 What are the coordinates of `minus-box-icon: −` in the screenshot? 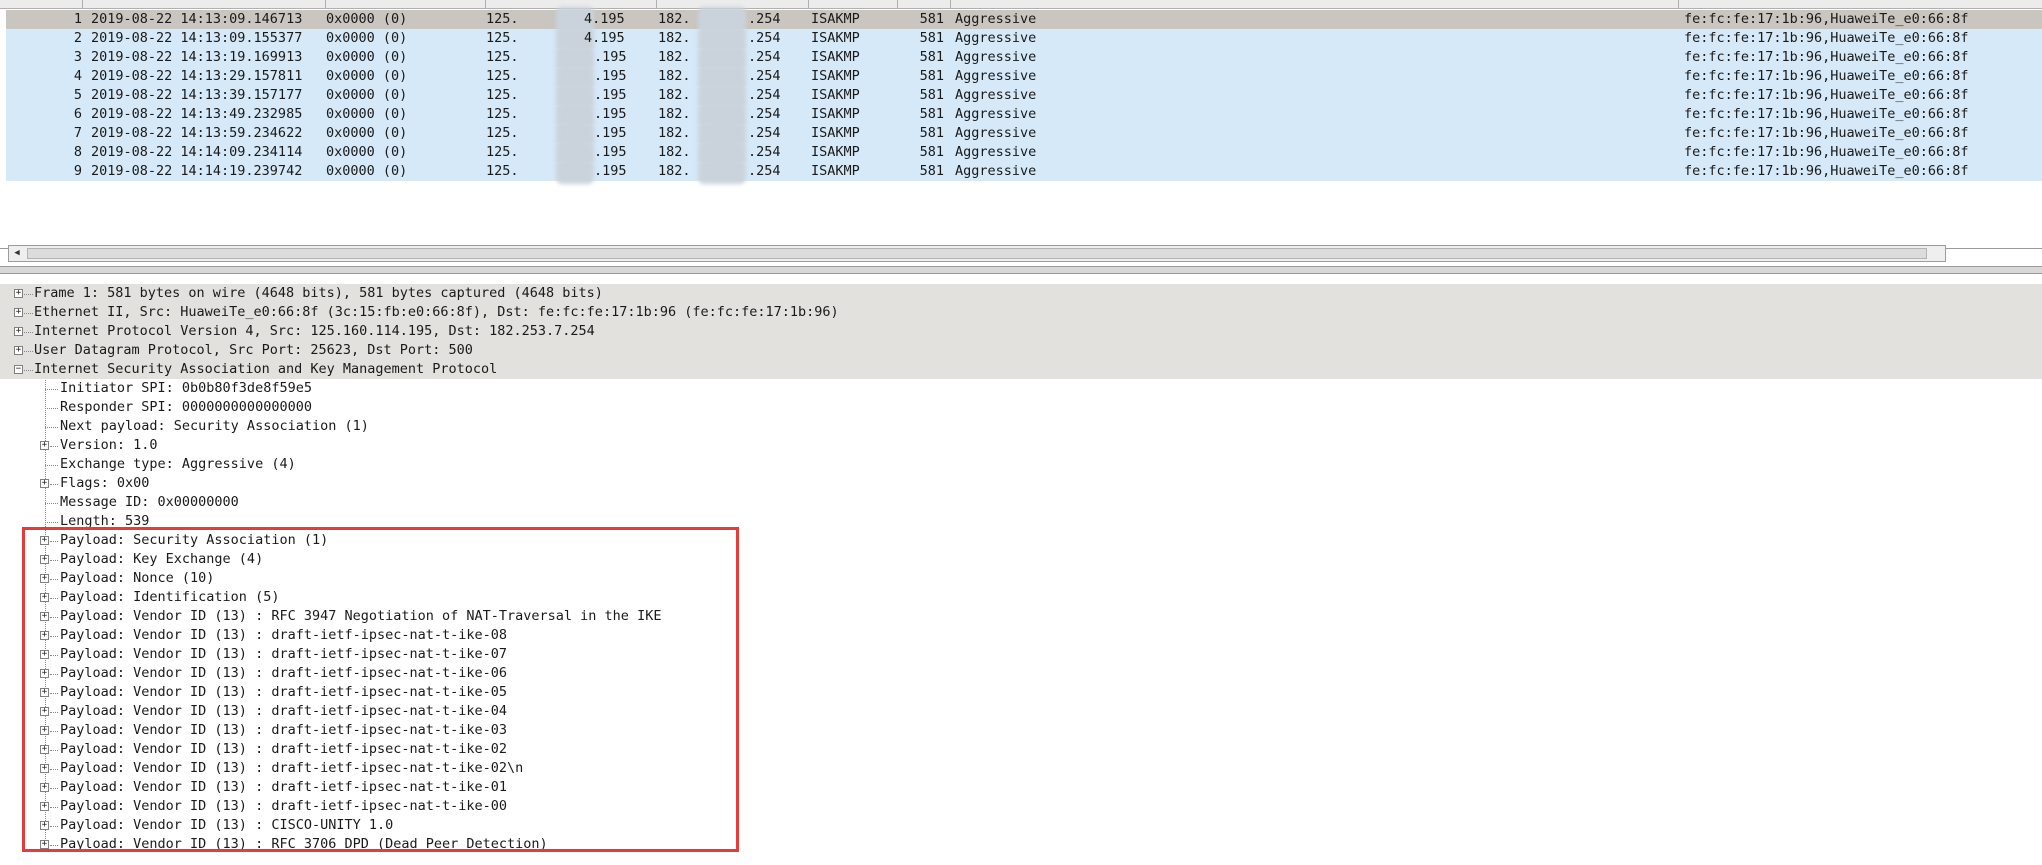 It's located at (18, 369).